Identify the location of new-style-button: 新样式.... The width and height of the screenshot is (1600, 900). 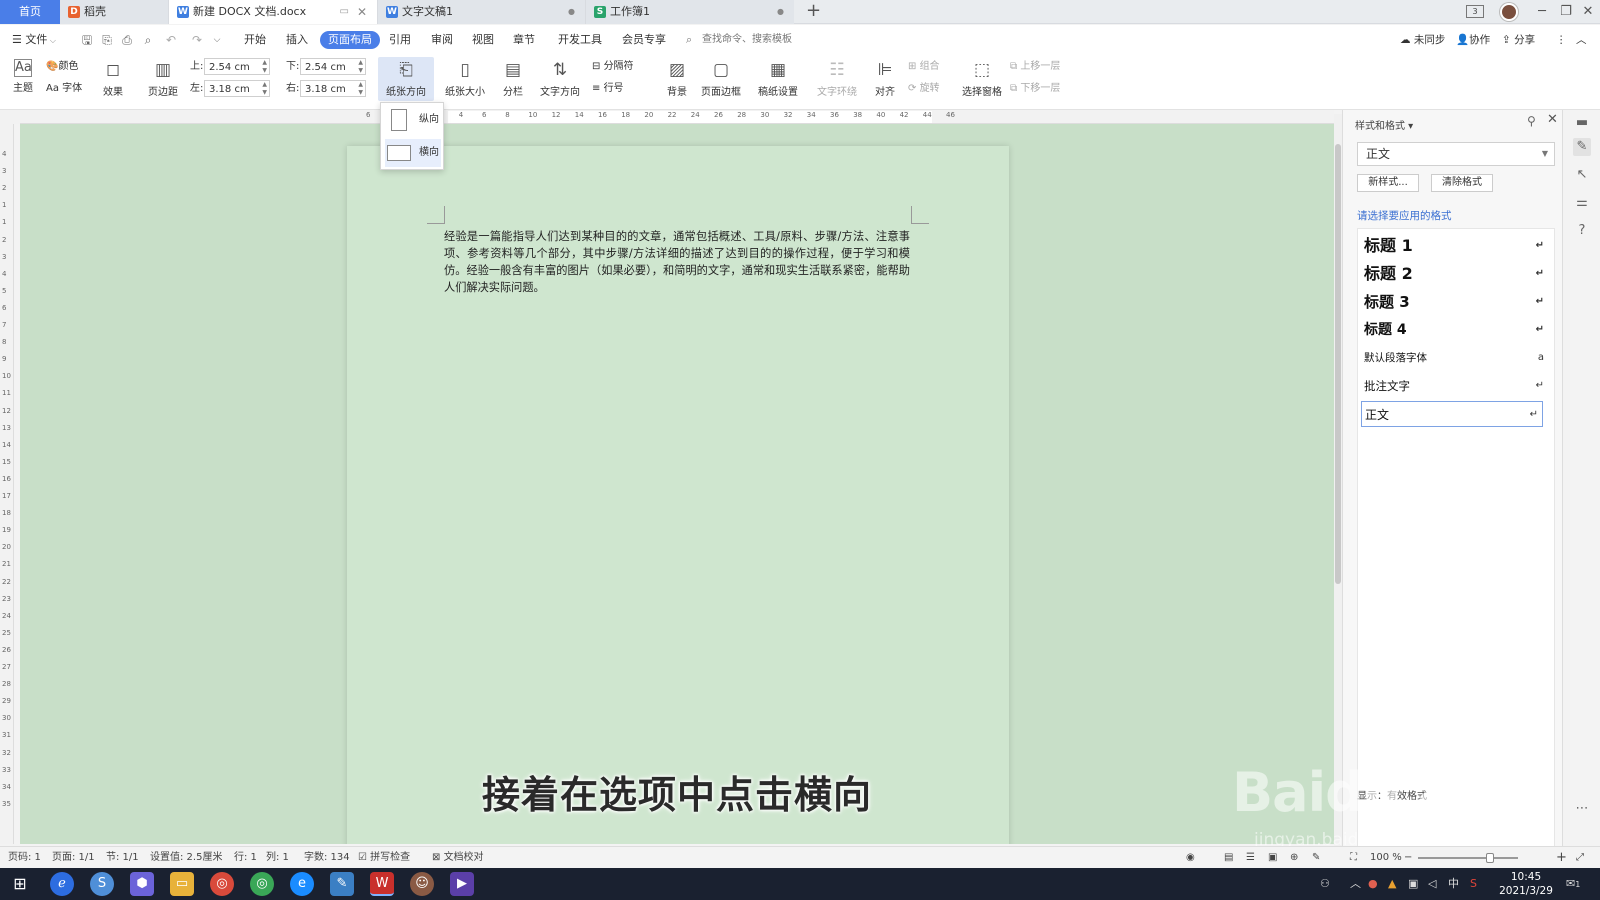
(1388, 183).